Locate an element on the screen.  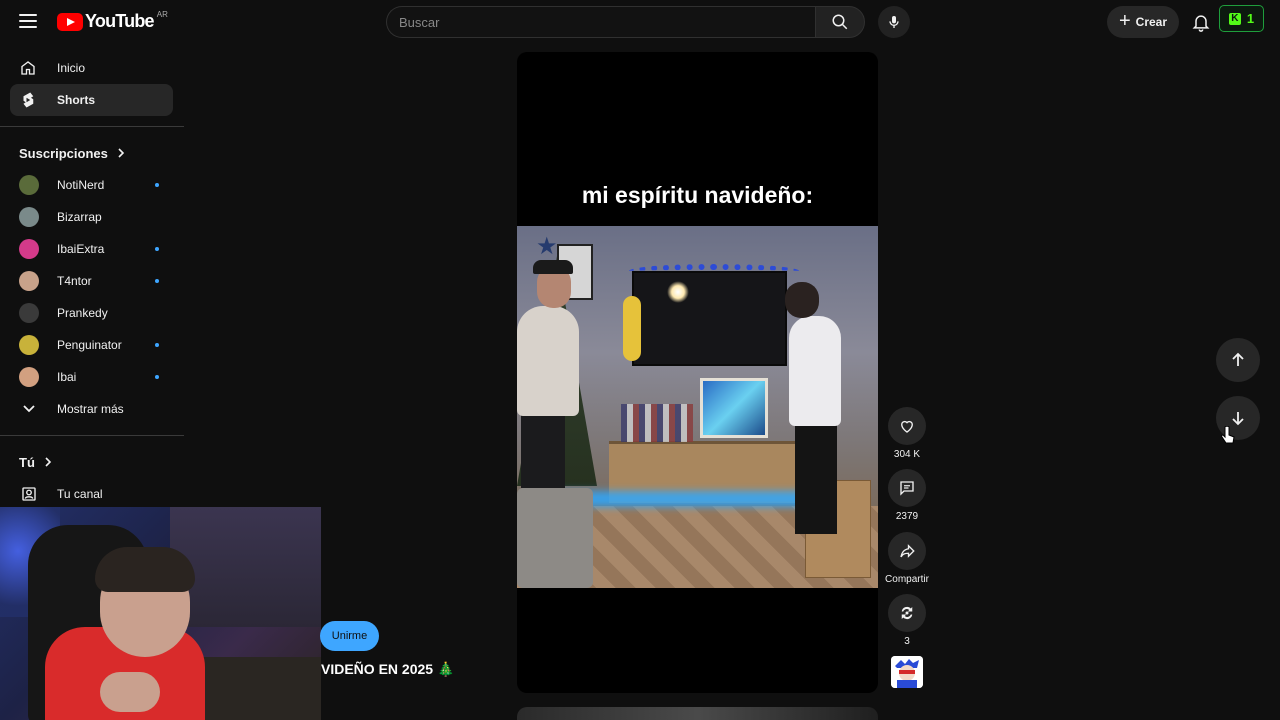
arrow-down-icon is located at coordinates (1238, 419).